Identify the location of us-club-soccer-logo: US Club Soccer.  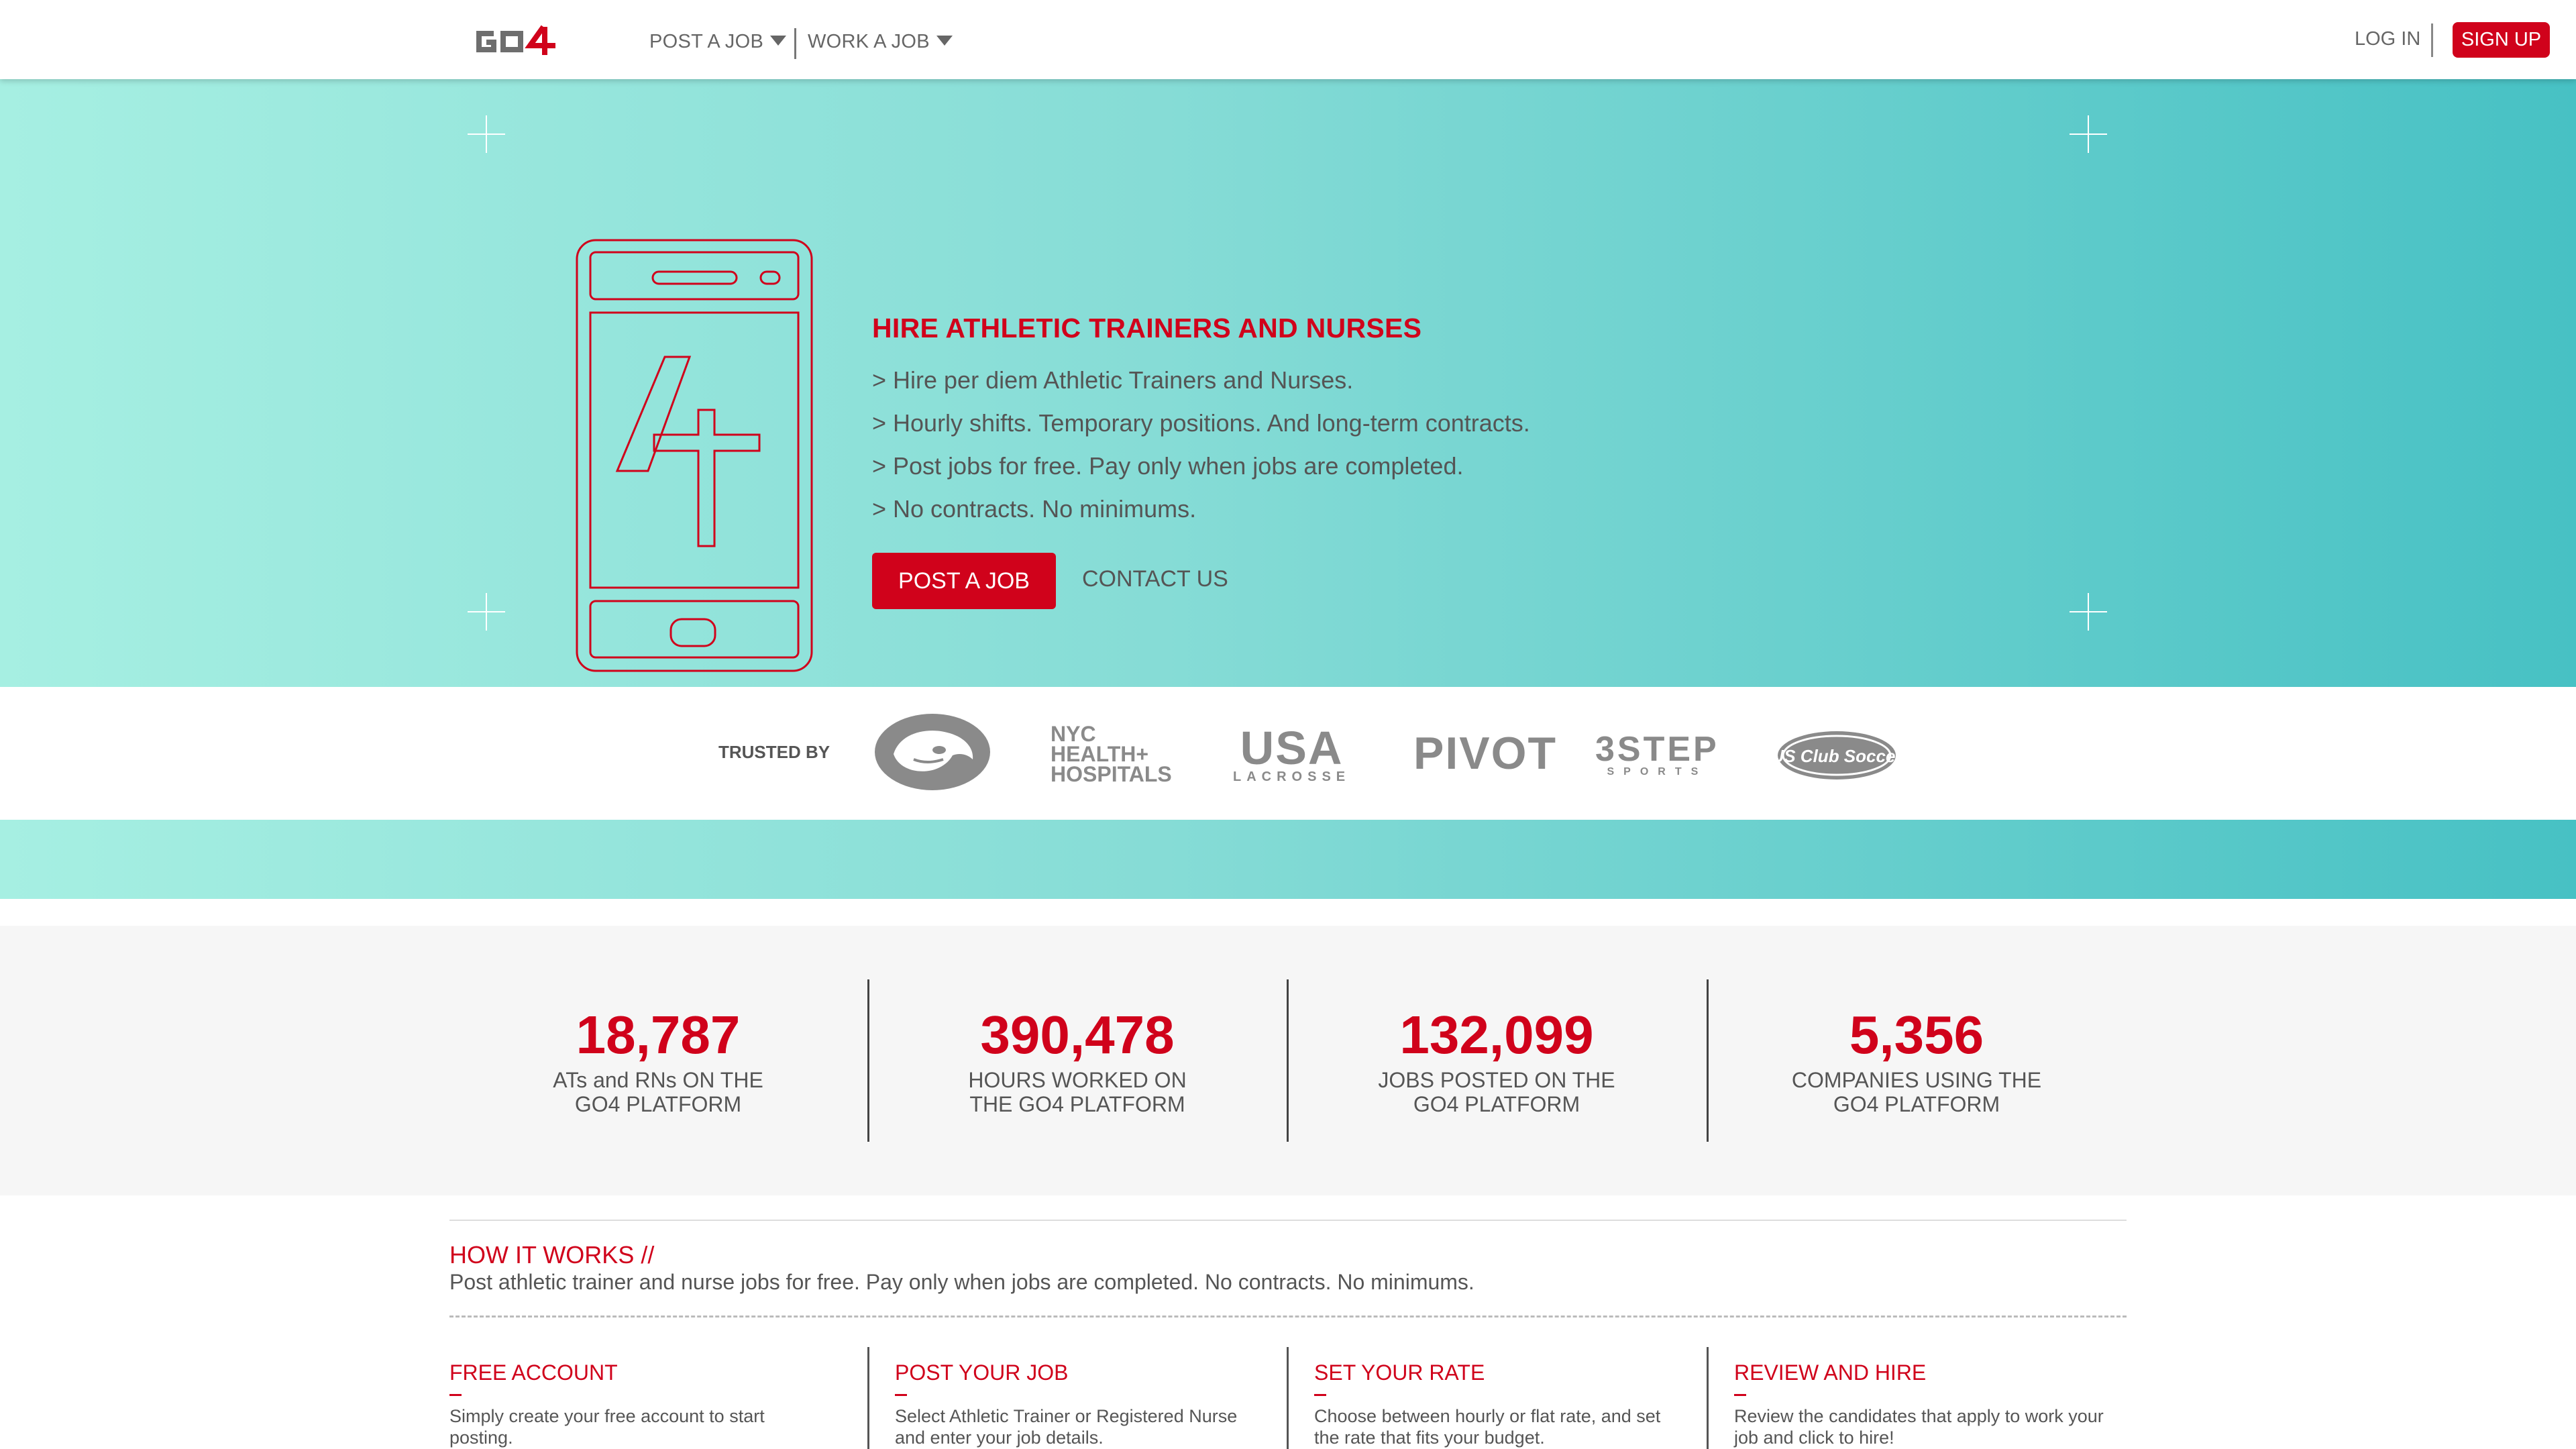
(1836, 755).